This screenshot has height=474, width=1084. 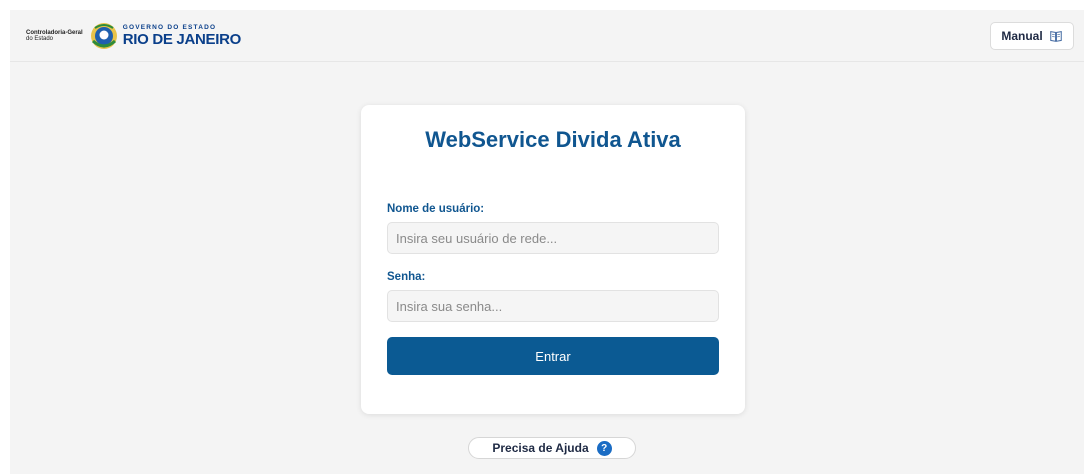 What do you see at coordinates (553, 238) in the screenshot?
I see `username-input` at bounding box center [553, 238].